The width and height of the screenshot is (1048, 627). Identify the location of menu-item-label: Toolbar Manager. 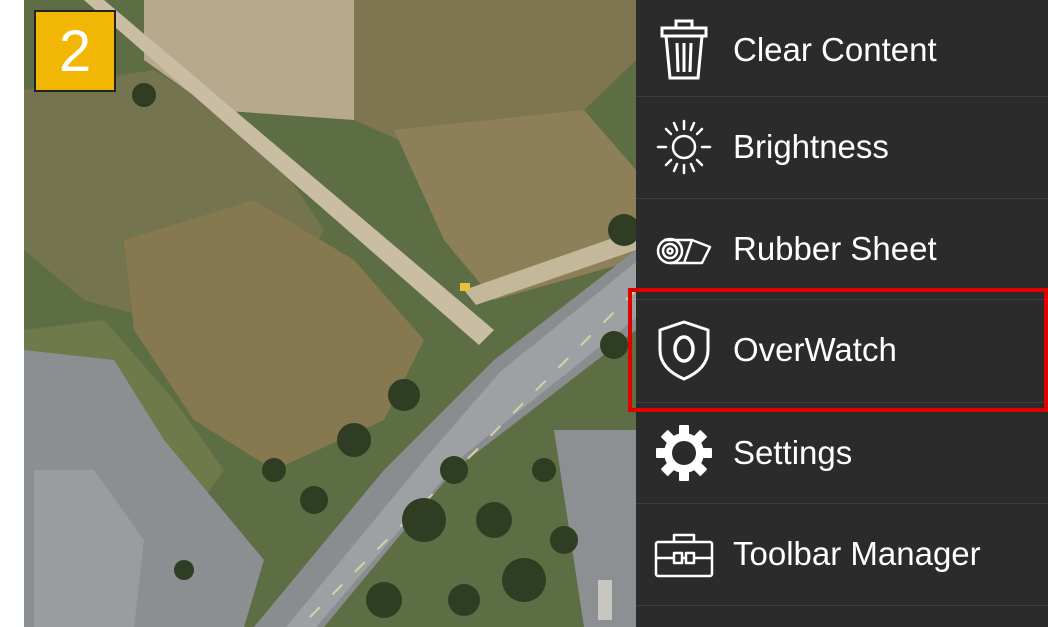
(857, 553).